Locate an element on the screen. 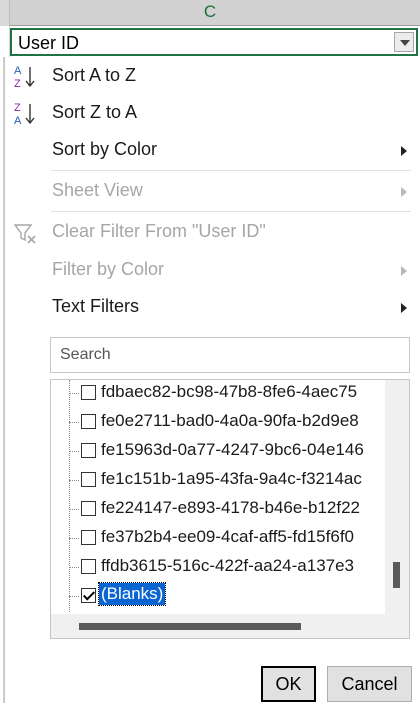 The height and width of the screenshot is (703, 420). list-item: fe224147-e893-4178-b46e-b12f22 is located at coordinates (218, 509).